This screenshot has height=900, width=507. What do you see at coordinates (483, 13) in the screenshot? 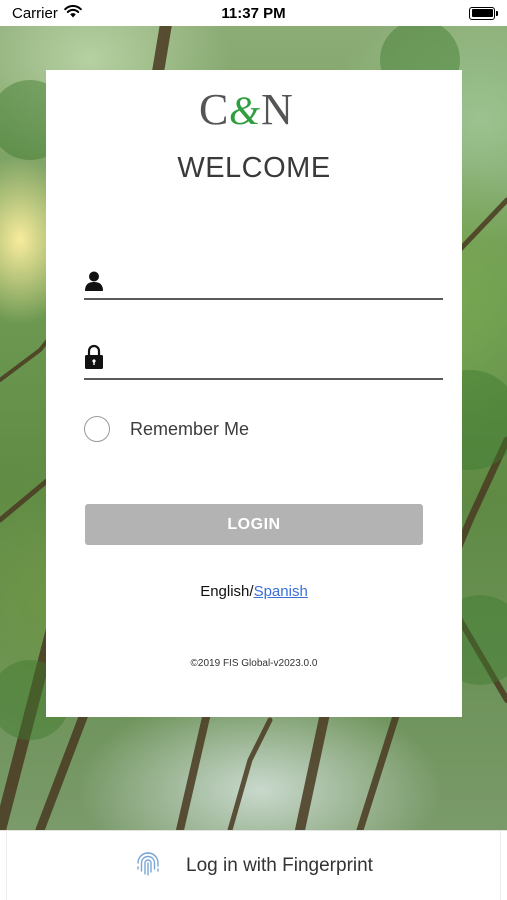
I see `battery-icon` at bounding box center [483, 13].